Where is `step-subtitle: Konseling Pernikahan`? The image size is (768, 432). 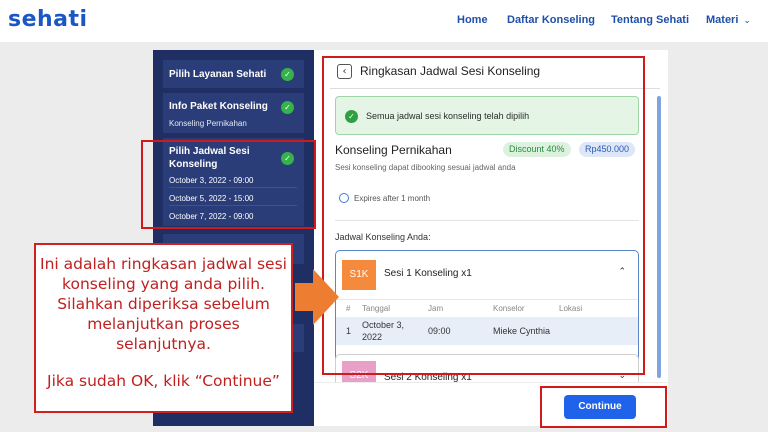
step-subtitle: Konseling Pernikahan is located at coordinates (208, 123).